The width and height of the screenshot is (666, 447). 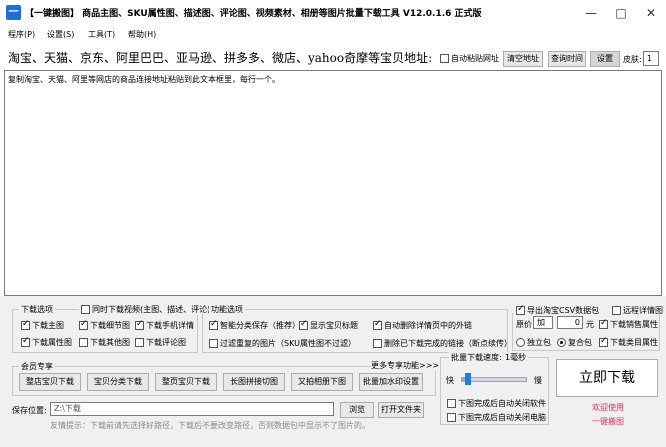 I want to click on speed-label: 批量下载速度:, so click(x=476, y=357).